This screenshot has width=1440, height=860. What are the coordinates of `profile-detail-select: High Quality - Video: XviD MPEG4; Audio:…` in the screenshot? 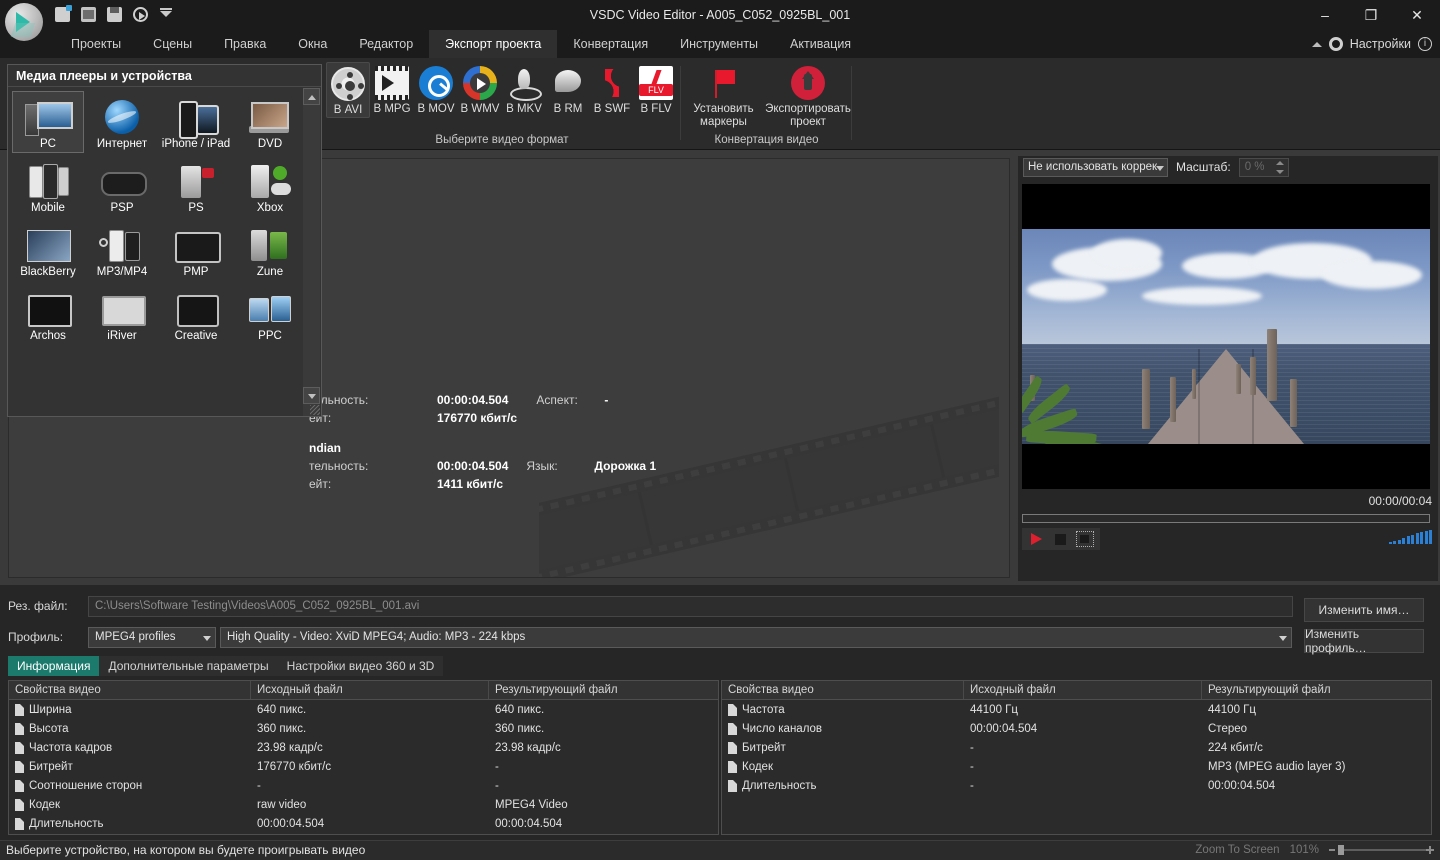 It's located at (756, 637).